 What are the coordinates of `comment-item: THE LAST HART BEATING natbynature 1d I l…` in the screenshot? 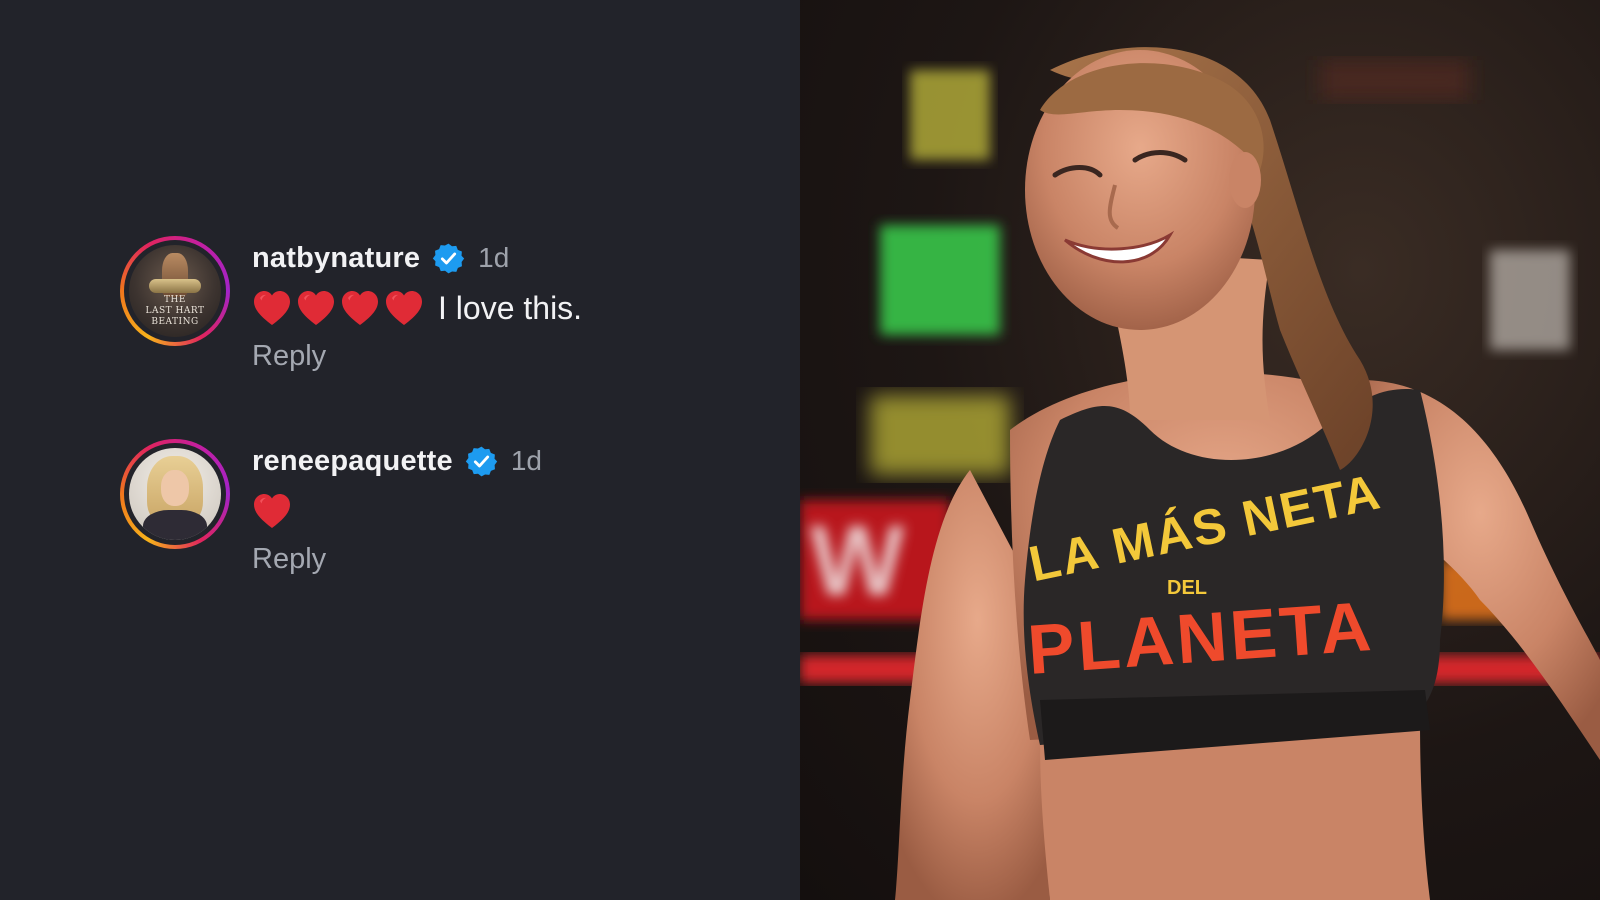 It's located at (351, 304).